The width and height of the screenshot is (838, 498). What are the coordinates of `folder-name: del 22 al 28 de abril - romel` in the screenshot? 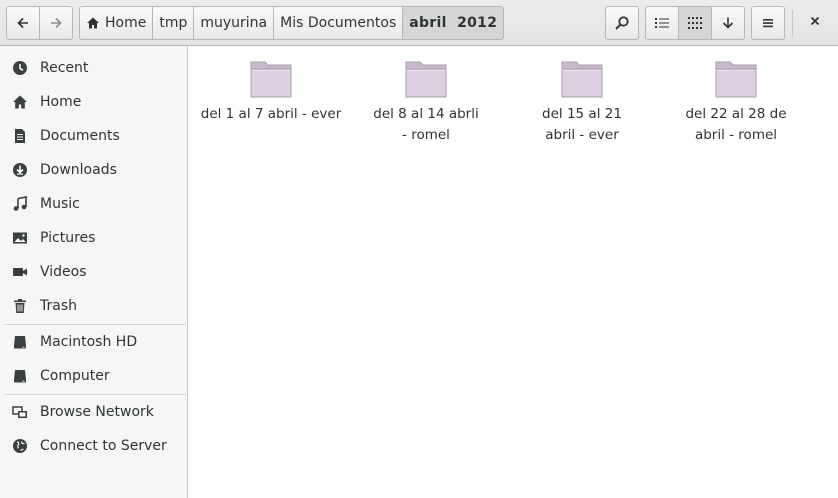 It's located at (736, 124).